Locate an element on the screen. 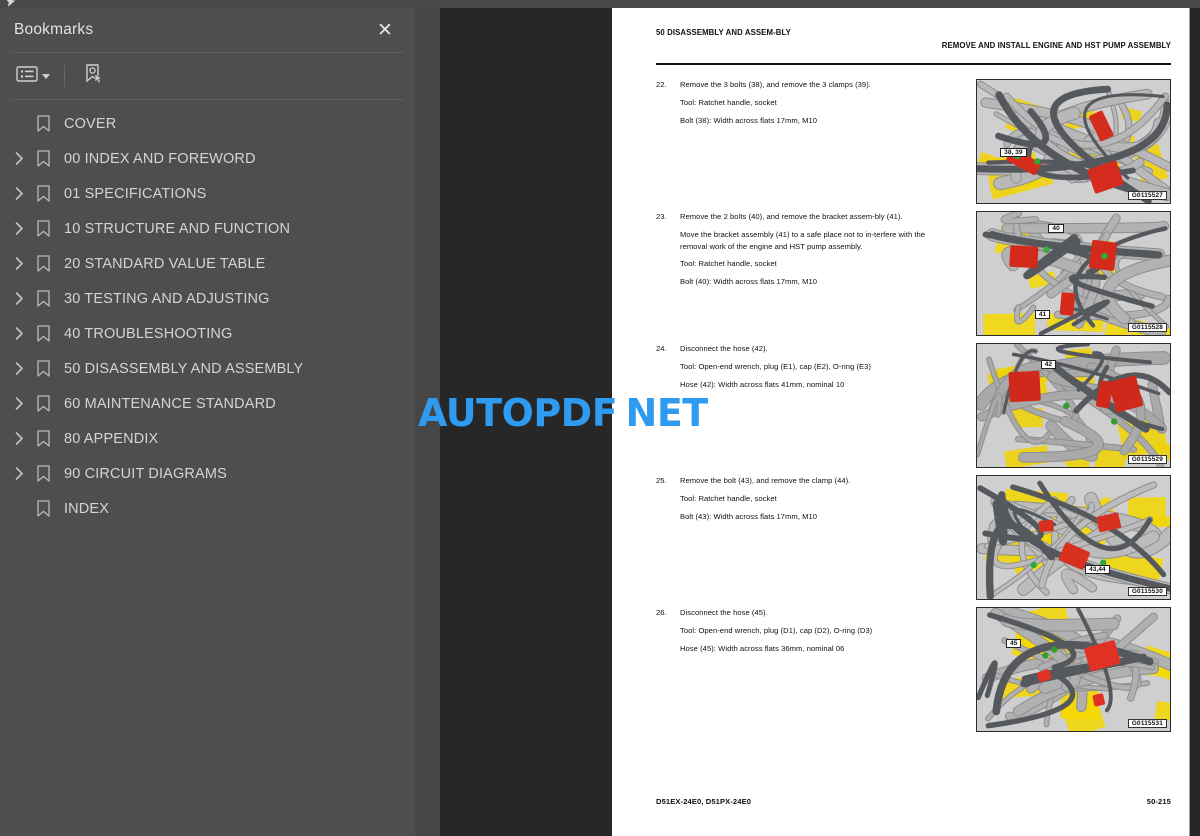 The height and width of the screenshot is (836, 1200). bookmark-item: 80 APPENDIX is located at coordinates (207, 438).